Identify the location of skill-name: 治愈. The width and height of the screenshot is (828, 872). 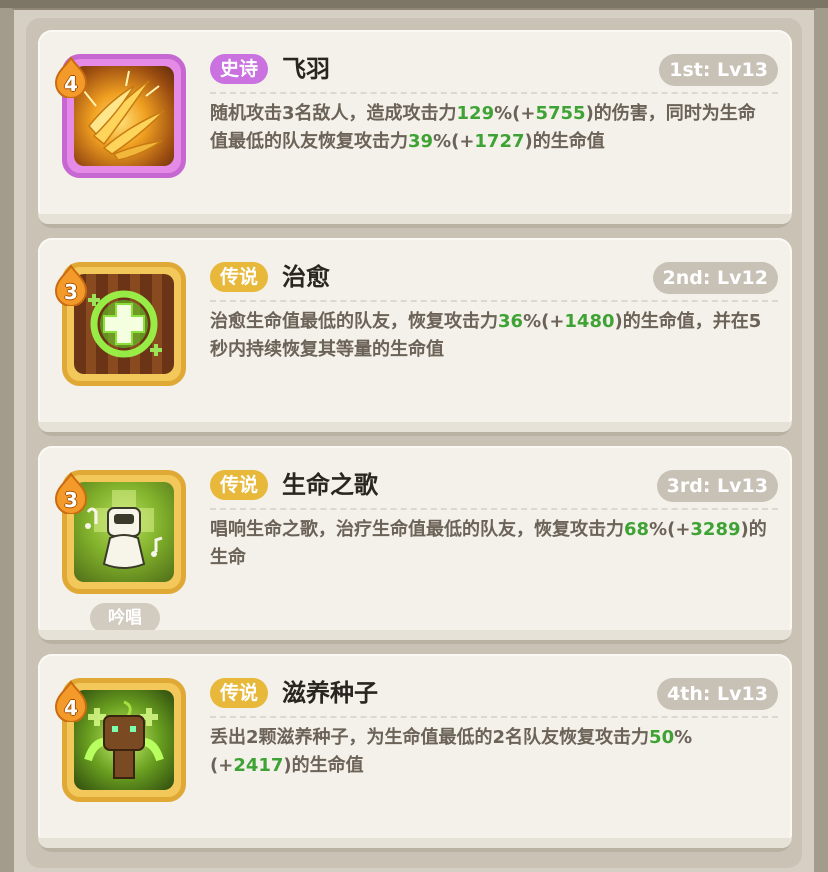
(306, 277).